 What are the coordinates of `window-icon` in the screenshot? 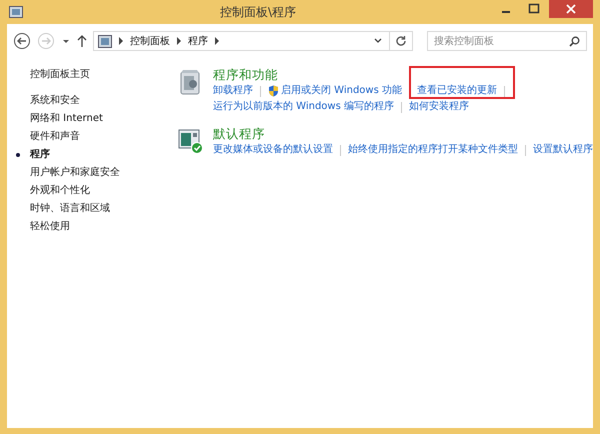 It's located at (16, 12).